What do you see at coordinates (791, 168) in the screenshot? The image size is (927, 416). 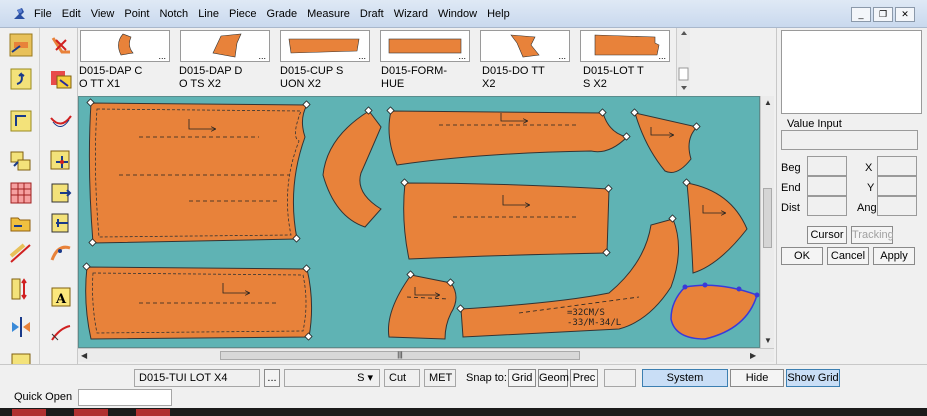 I see `beg-label: Beg` at bounding box center [791, 168].